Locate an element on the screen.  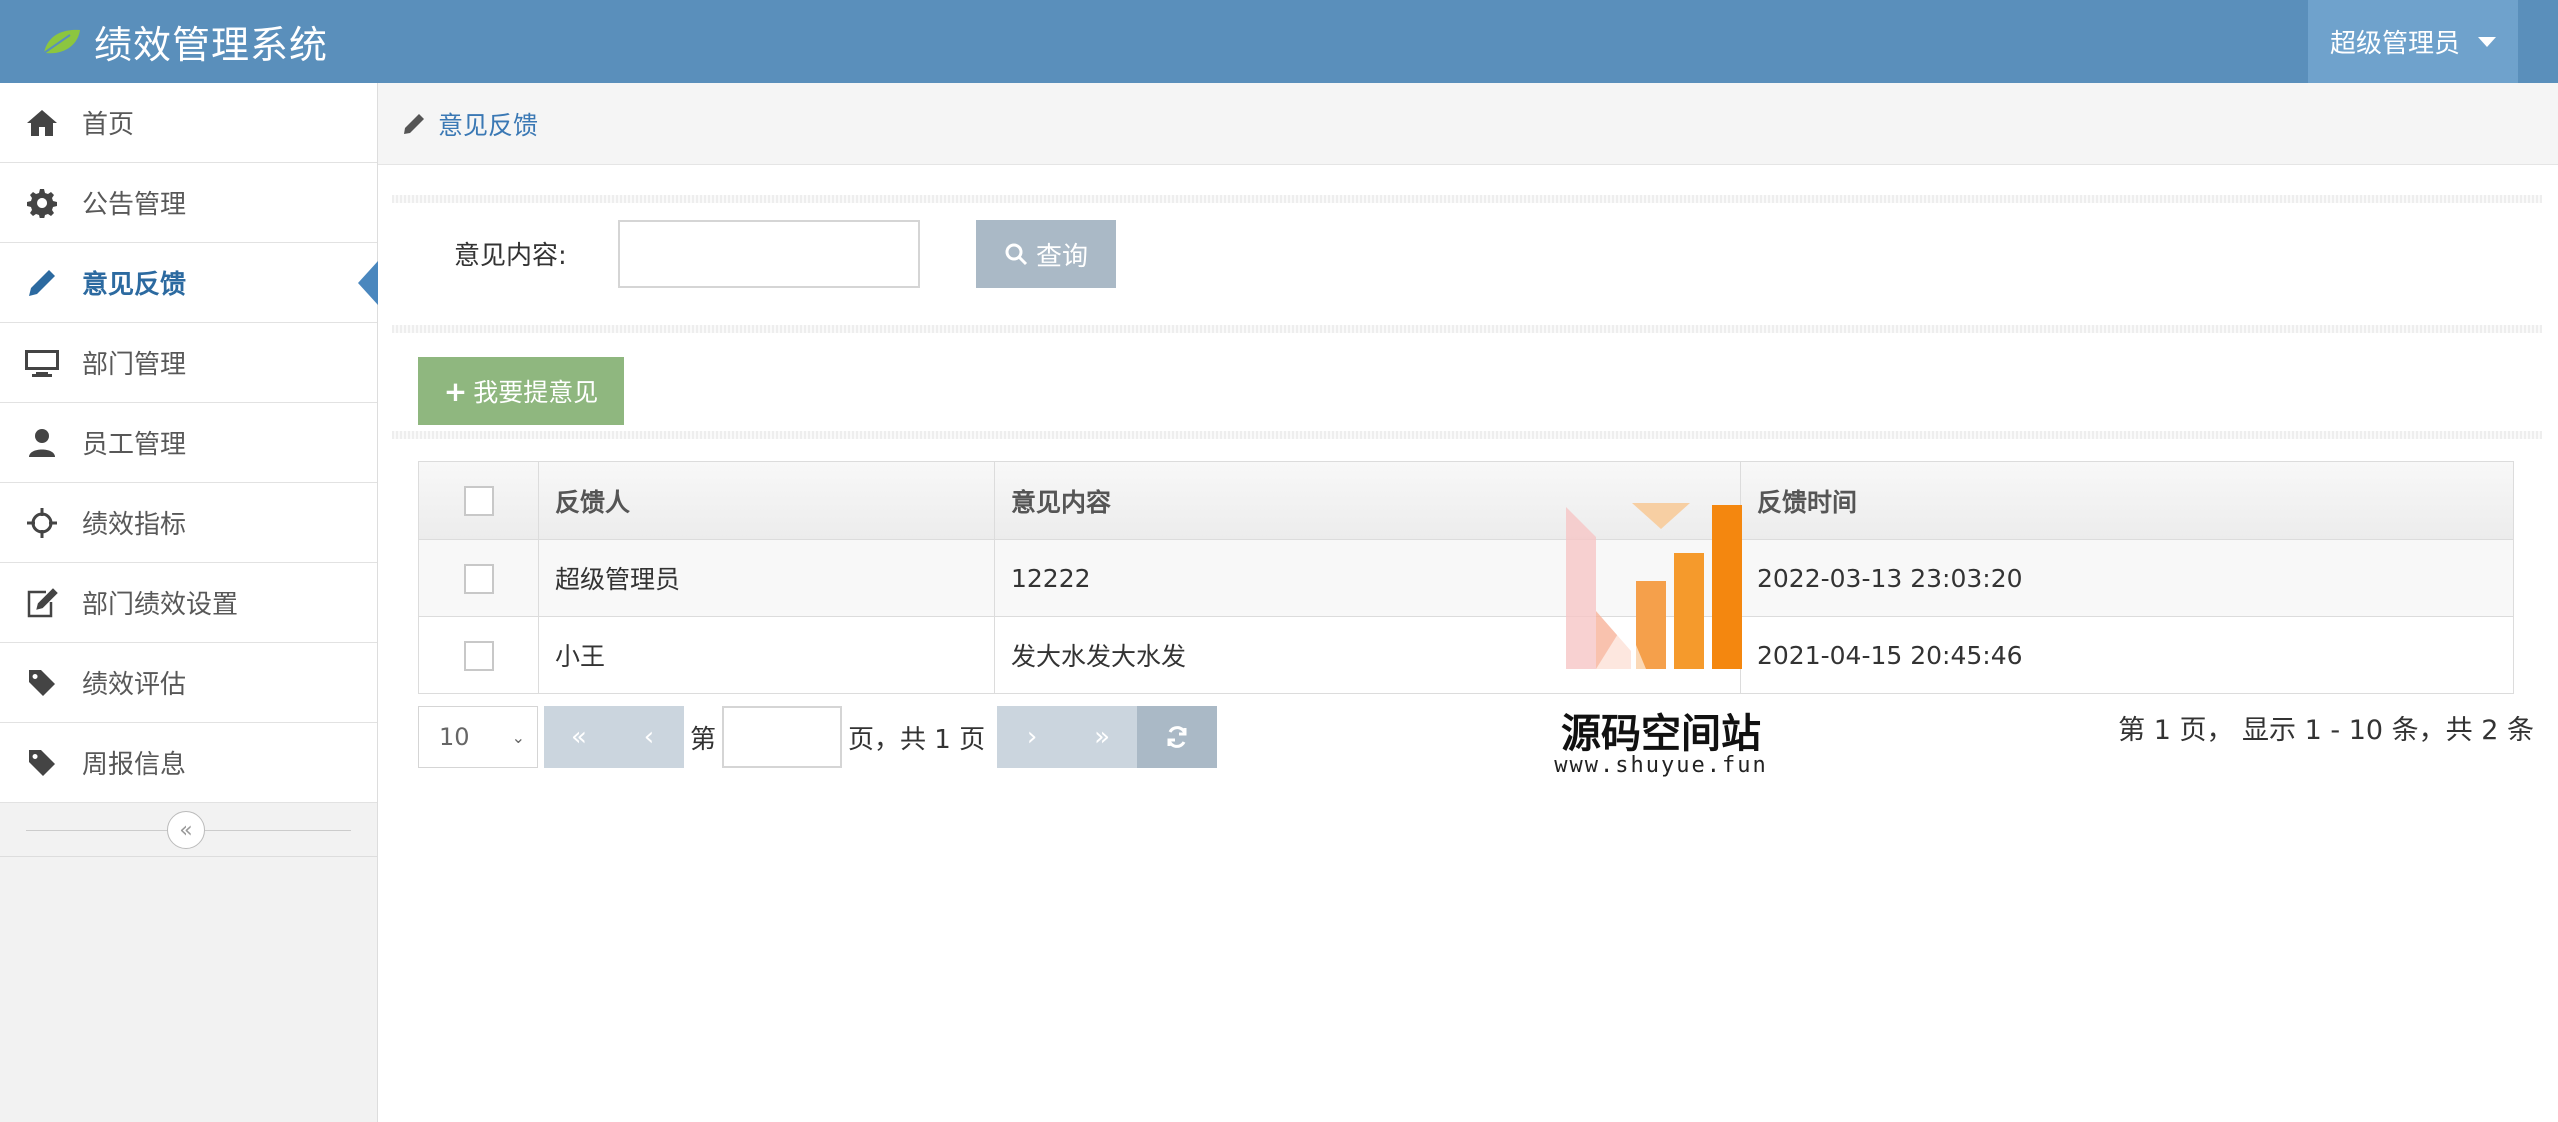
table-header-row: 反馈人 意见内容 反馈时间 is located at coordinates (1466, 500).